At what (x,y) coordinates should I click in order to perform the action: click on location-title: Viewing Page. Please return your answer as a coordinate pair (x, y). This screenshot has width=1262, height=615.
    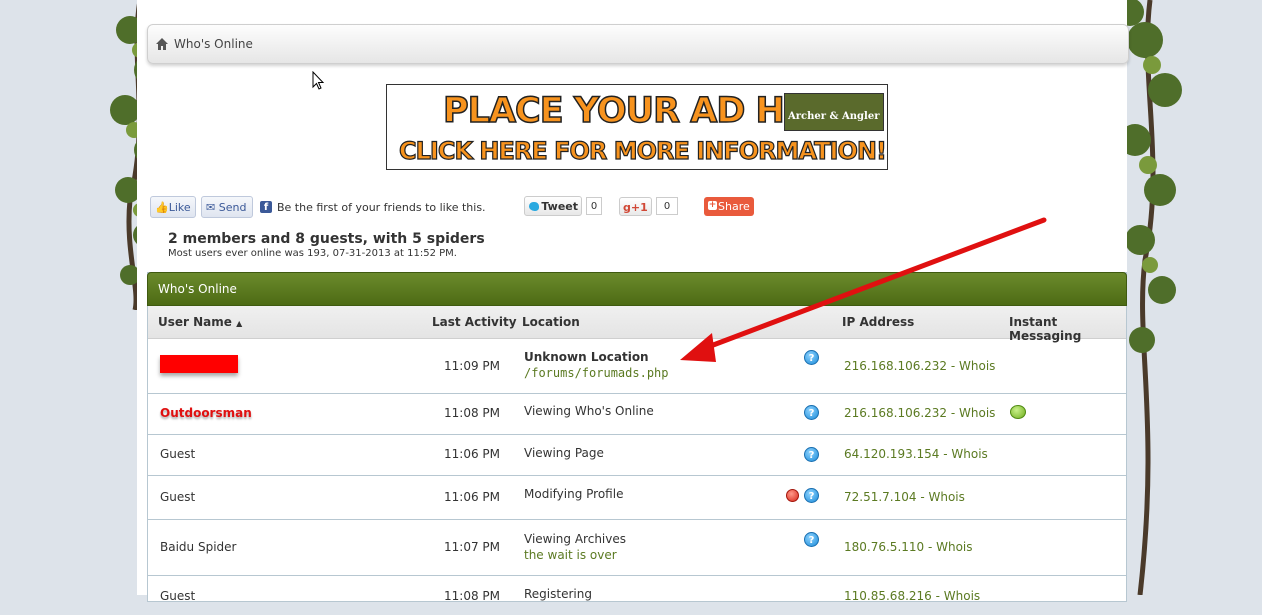
    Looking at the image, I should click on (564, 453).